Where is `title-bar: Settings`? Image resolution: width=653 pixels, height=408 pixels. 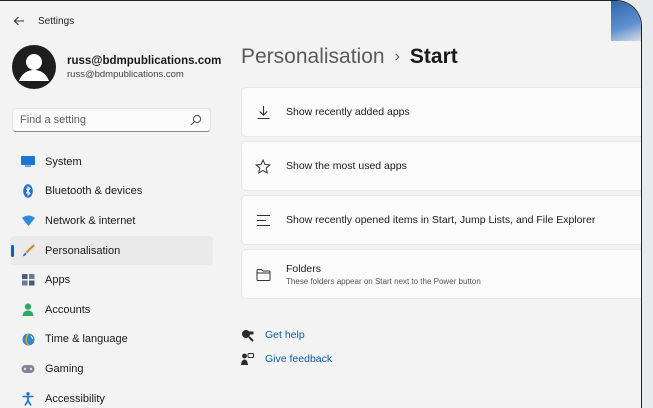 title-bar: Settings is located at coordinates (320, 21).